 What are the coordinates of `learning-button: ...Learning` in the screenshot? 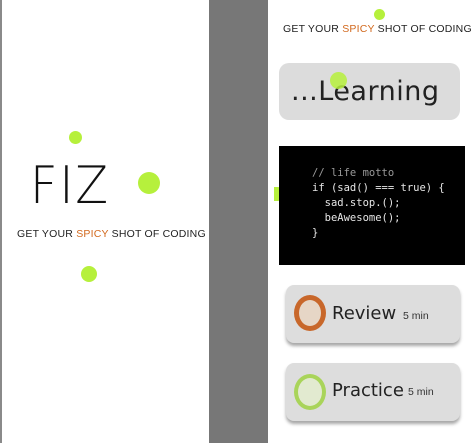 It's located at (369, 91).